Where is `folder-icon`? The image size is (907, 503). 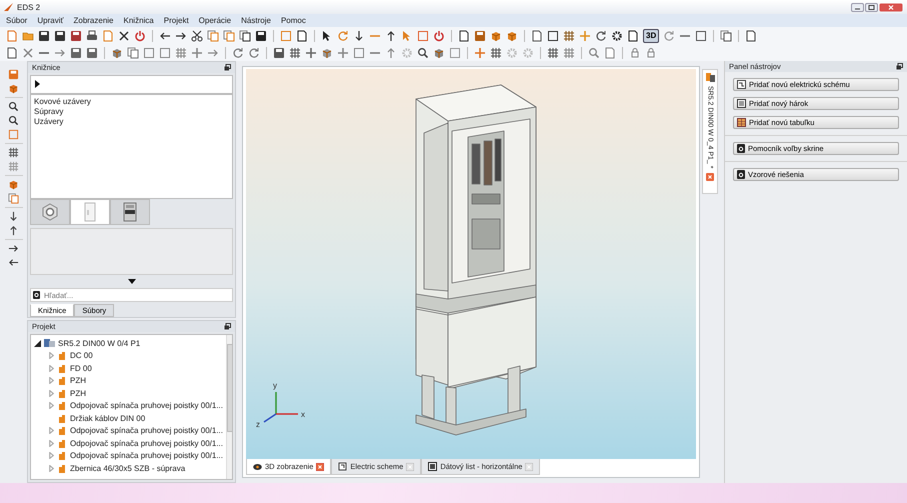
folder-icon is located at coordinates (28, 36).